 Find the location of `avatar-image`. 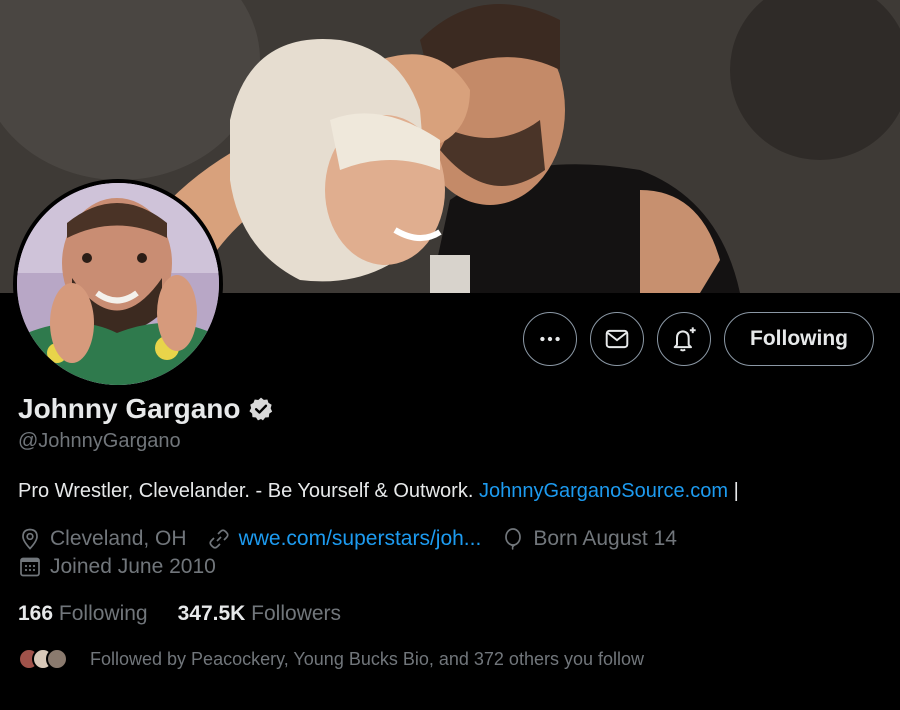

avatar-image is located at coordinates (118, 284).